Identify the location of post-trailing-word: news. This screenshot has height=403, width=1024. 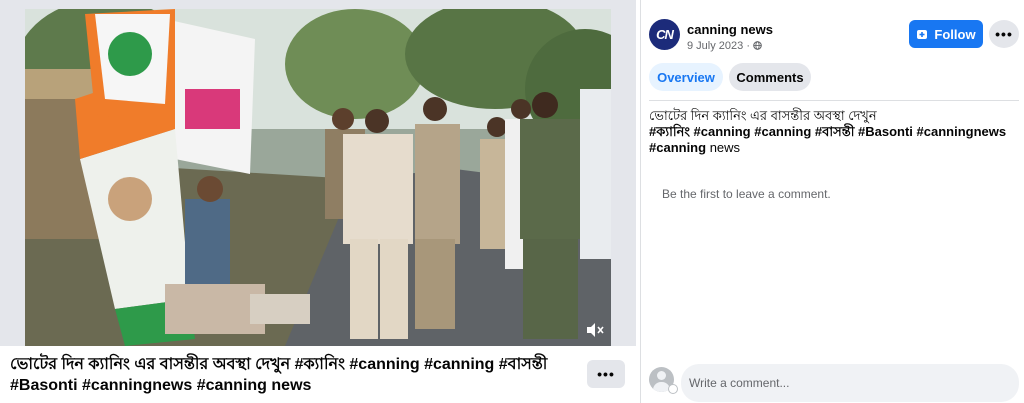
(725, 147).